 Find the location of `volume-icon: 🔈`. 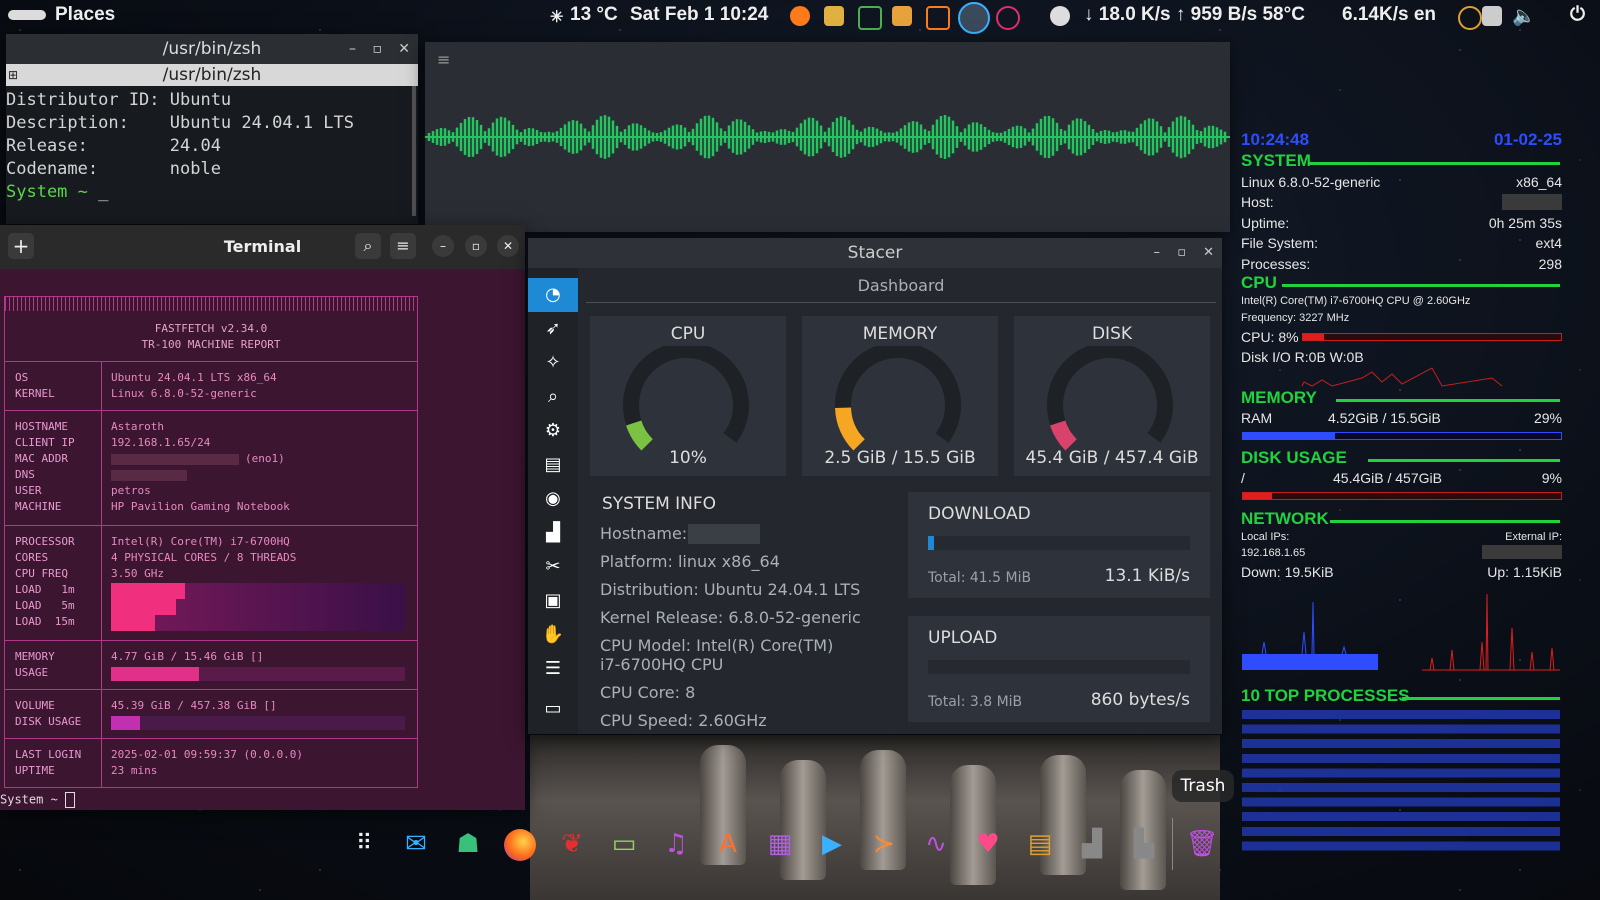

volume-icon: 🔈 is located at coordinates (1524, 16).